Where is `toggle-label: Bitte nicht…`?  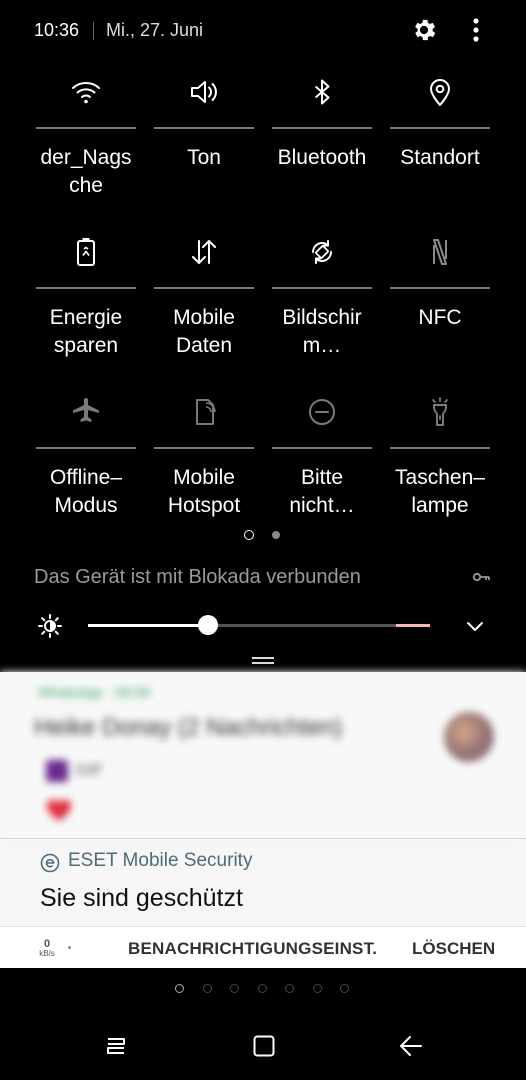
toggle-label: Bitte nicht… is located at coordinates (322, 491).